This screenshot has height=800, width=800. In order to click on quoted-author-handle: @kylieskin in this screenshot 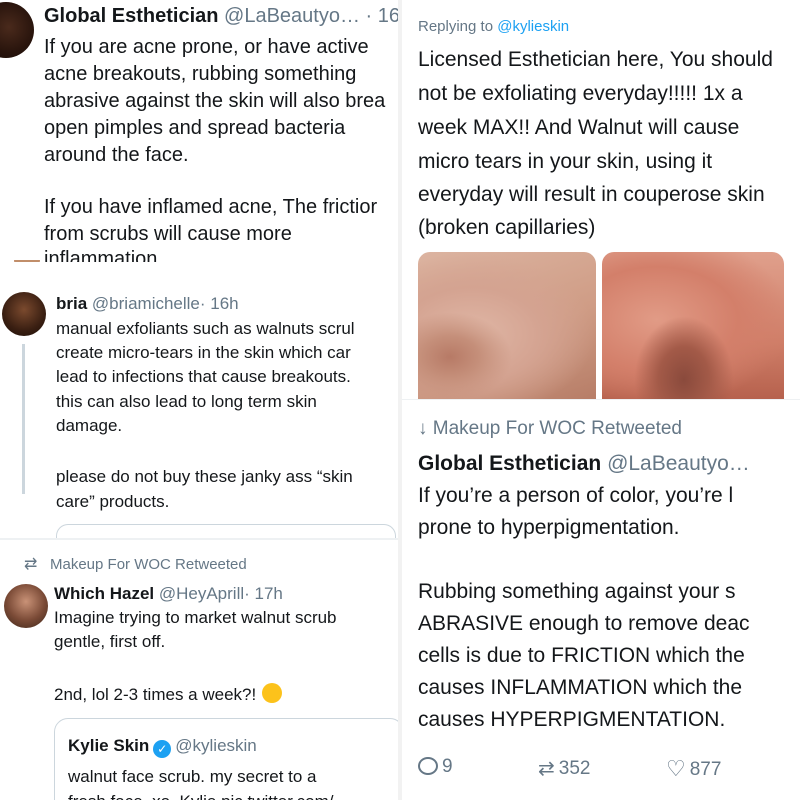, I will do `click(216, 745)`.